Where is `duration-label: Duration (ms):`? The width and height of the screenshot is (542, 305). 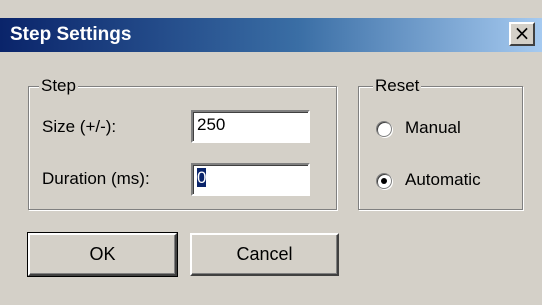 duration-label: Duration (ms): is located at coordinates (96, 178).